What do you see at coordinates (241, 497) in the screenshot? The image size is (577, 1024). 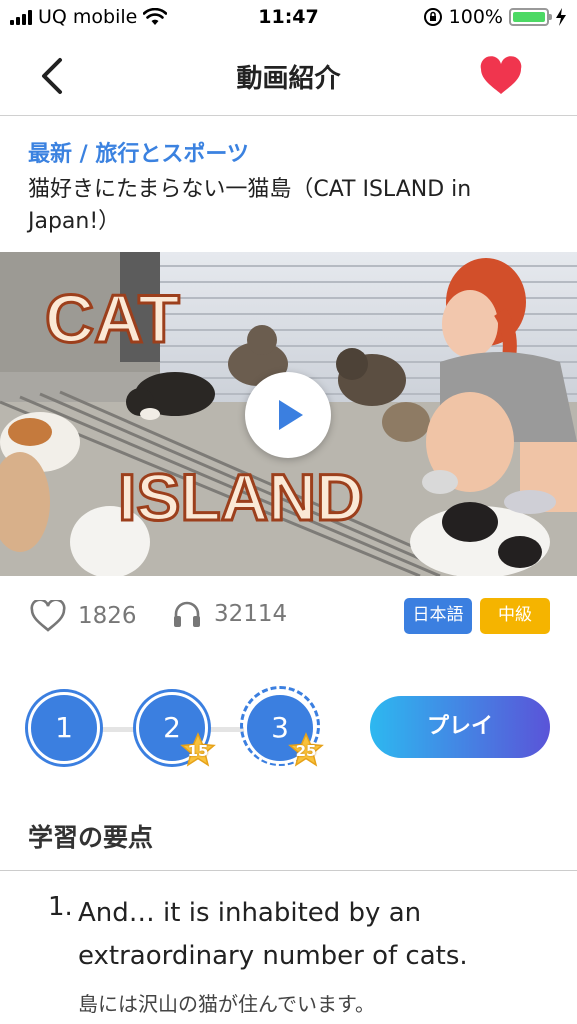 I see `thumbnail-title-line2: ISLAND` at bounding box center [241, 497].